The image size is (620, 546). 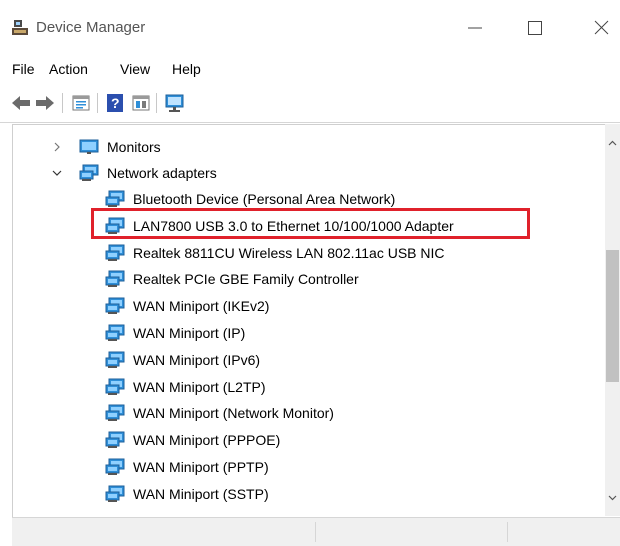 I want to click on properties-button, so click(x=81, y=103).